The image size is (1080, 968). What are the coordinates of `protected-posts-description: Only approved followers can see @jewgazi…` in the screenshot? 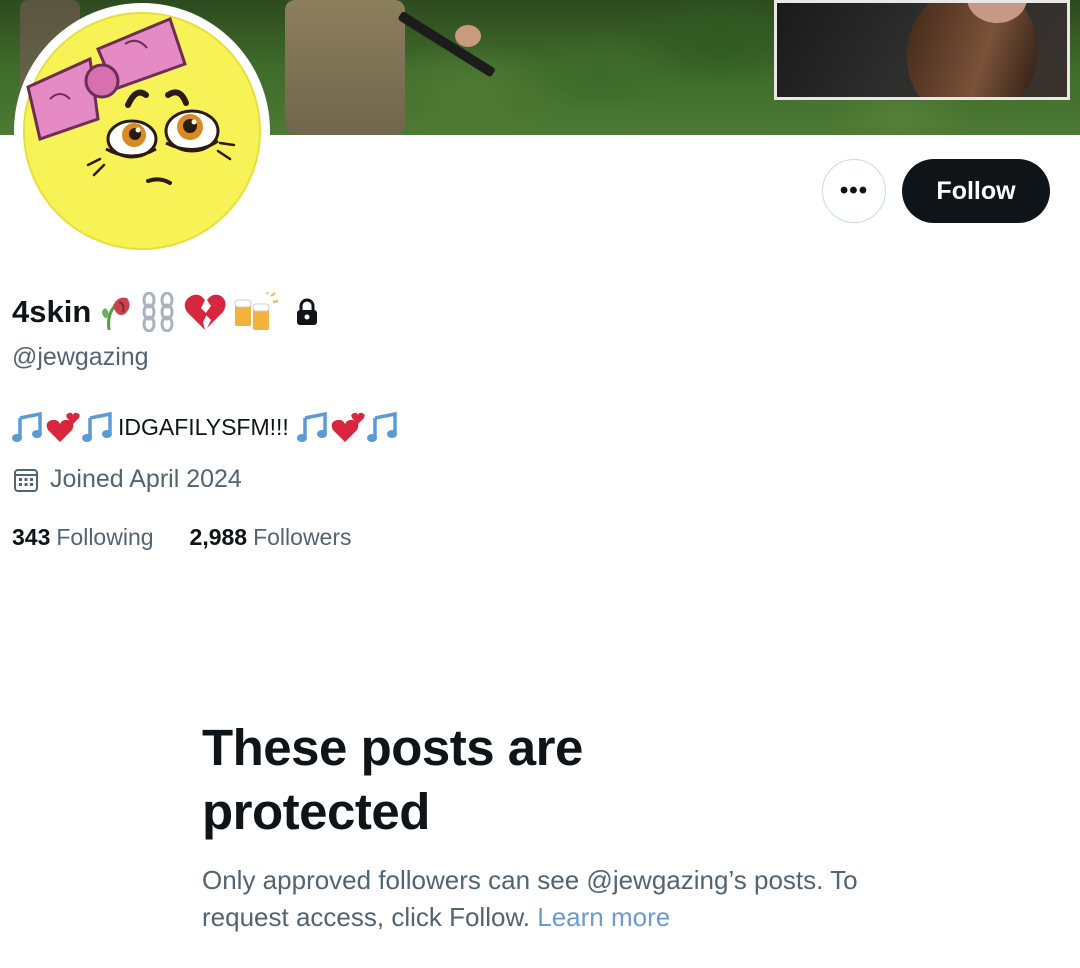 It's located at (532, 899).